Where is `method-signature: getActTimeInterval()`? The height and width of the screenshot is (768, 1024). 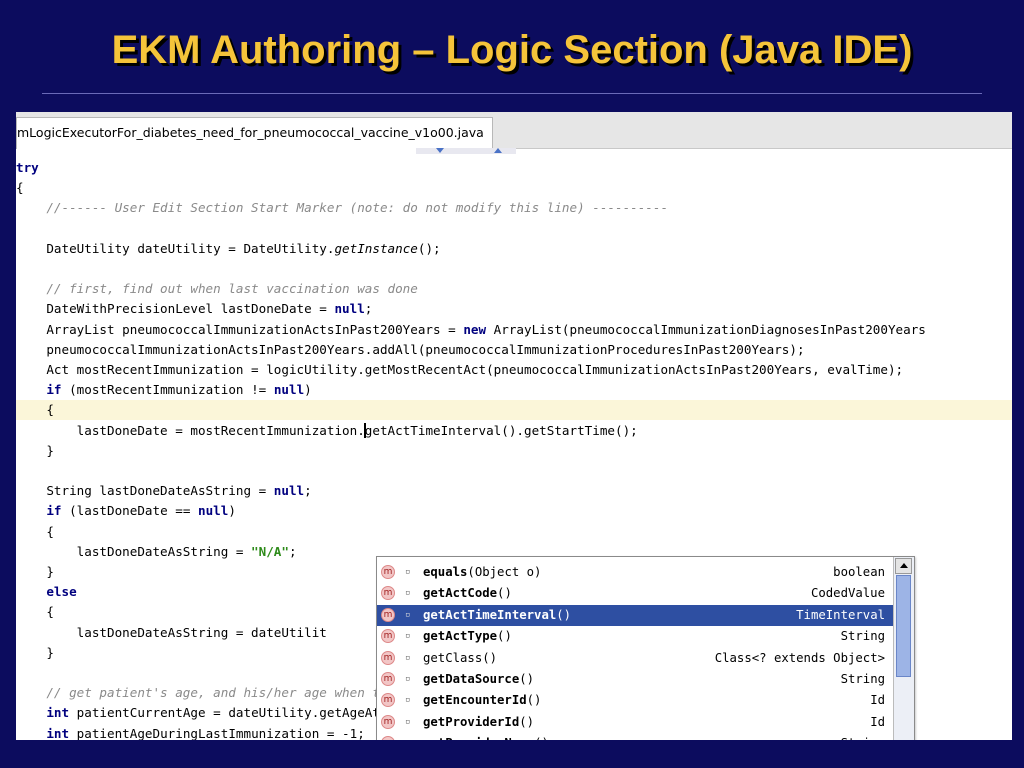 method-signature: getActTimeInterval() is located at coordinates (497, 615).